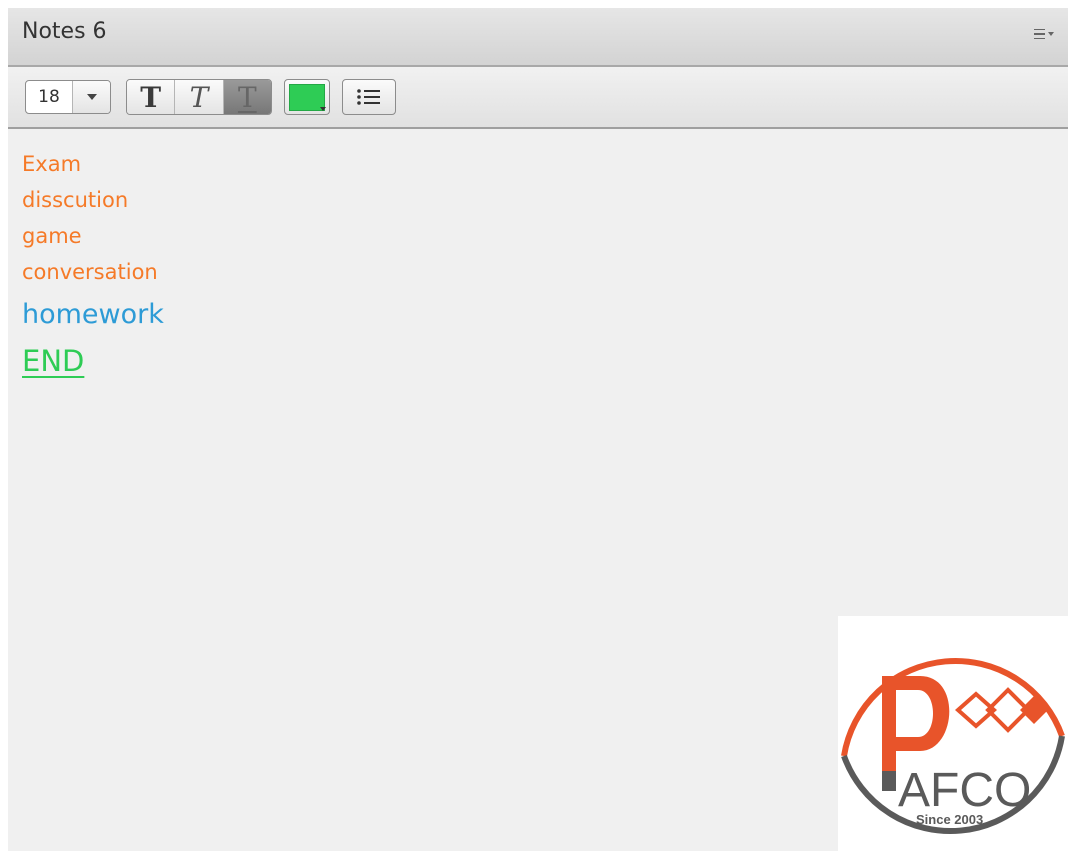 This screenshot has height=855, width=1068. Describe the element at coordinates (52, 164) in the screenshot. I see `note-line: Exam` at that location.